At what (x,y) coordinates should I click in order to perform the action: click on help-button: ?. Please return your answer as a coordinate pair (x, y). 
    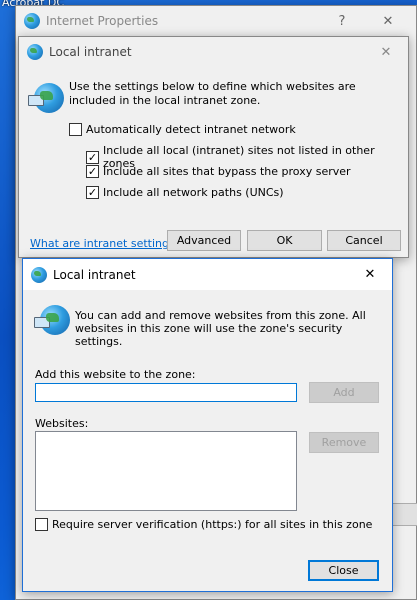
    Looking at the image, I should click on (342, 21).